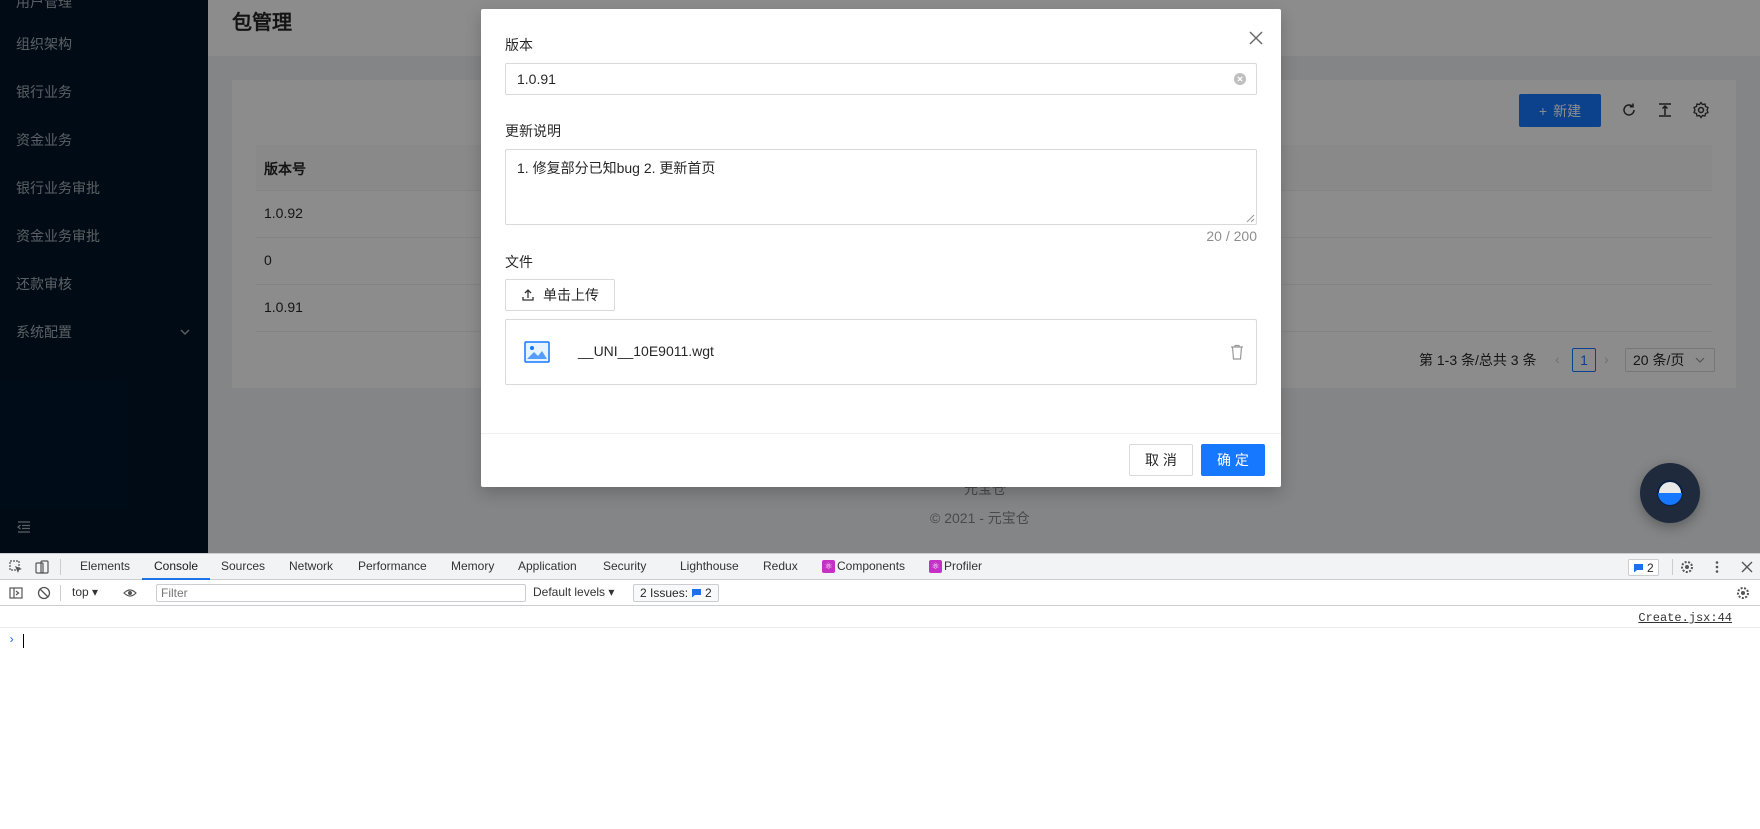 This screenshot has height=829, width=1760. What do you see at coordinates (528, 295) in the screenshot?
I see `upload-icon` at bounding box center [528, 295].